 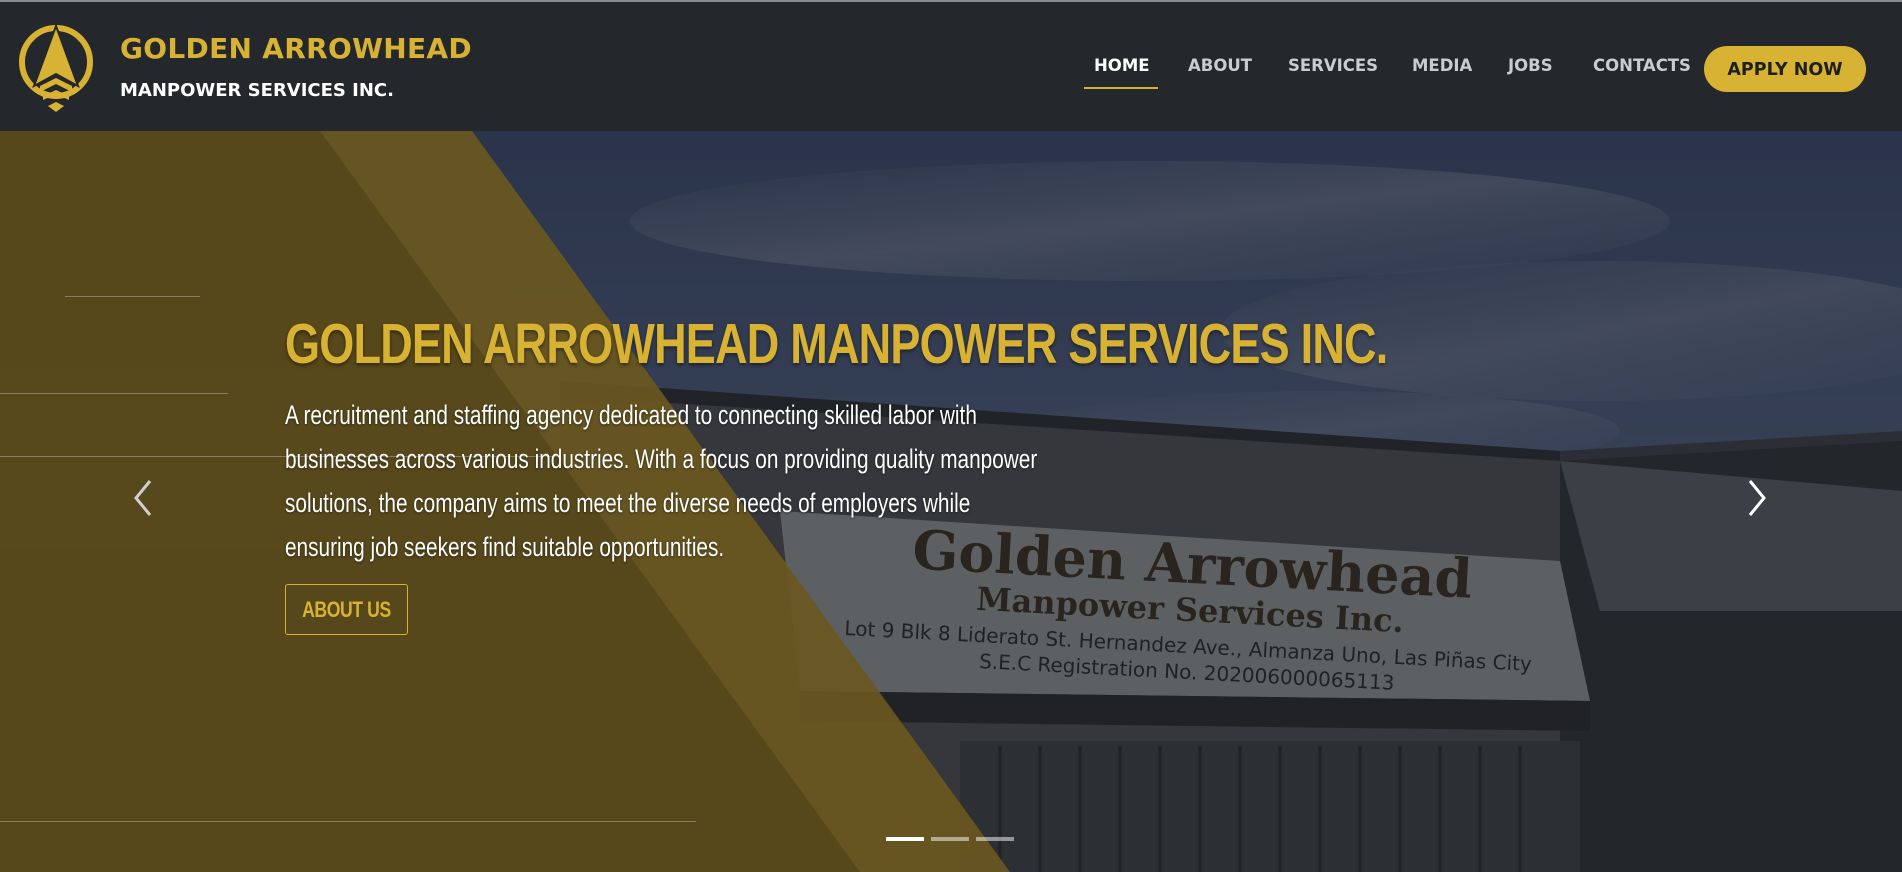 I want to click on main-nav: HOME ABOUT SERVICES MEDIA JOBS CONTACTS, so click(x=951, y=66).